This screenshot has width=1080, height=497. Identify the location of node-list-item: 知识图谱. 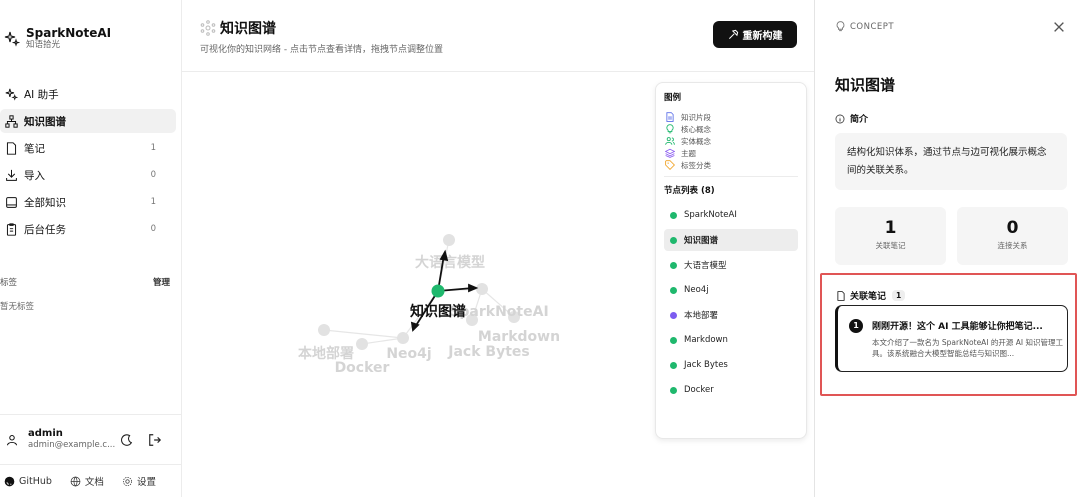
(731, 240).